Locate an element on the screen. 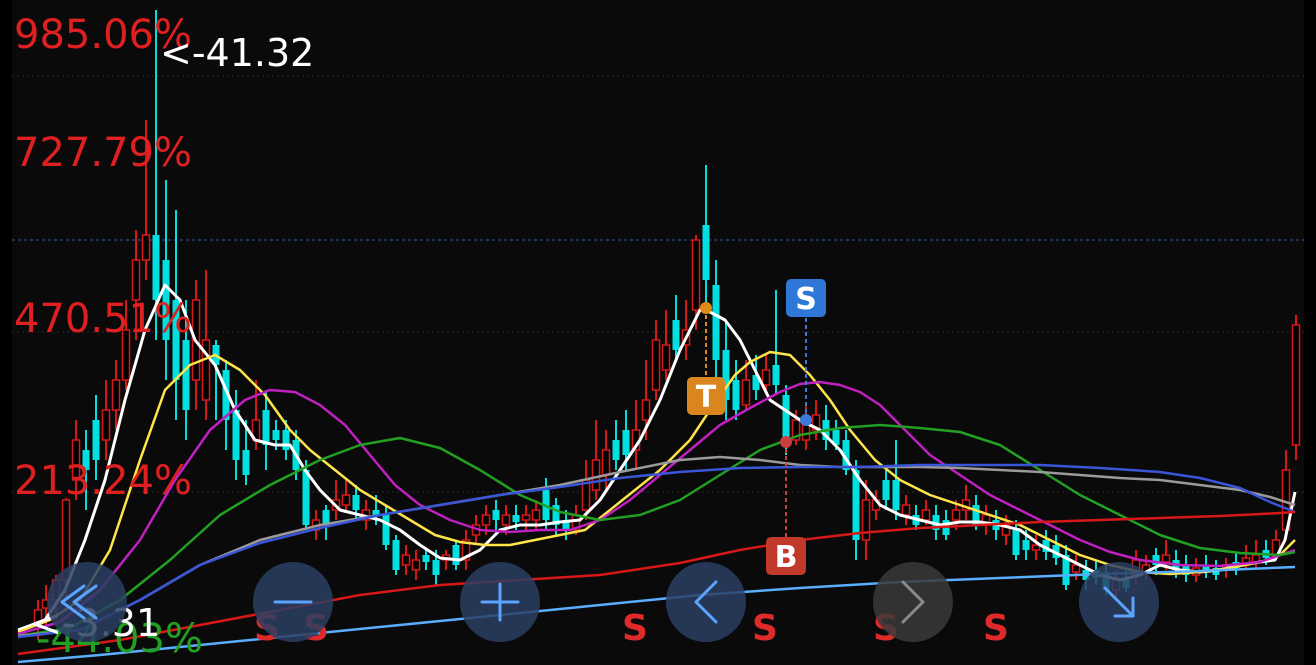  jump-latest-button is located at coordinates (1119, 602).